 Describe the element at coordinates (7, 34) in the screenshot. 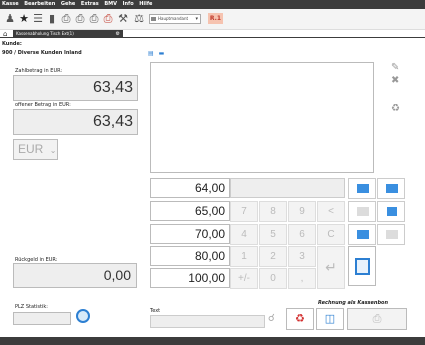

I see `home-icon: ⌂` at that location.